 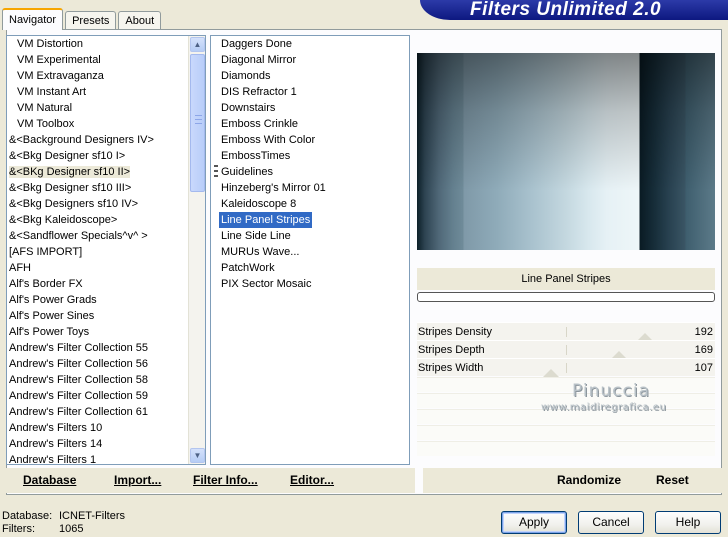 What do you see at coordinates (97, 428) in the screenshot?
I see `category-item: Andrew's Filters 10` at bounding box center [97, 428].